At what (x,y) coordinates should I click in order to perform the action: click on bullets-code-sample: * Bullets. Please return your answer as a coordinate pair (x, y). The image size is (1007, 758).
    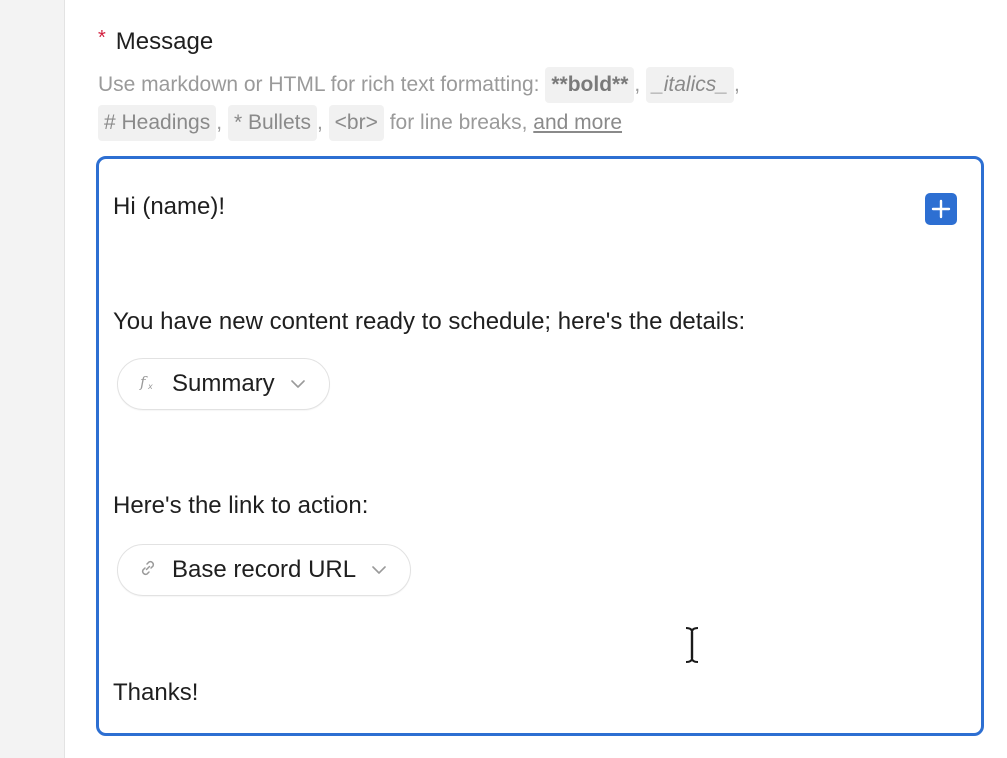
    Looking at the image, I should click on (272, 123).